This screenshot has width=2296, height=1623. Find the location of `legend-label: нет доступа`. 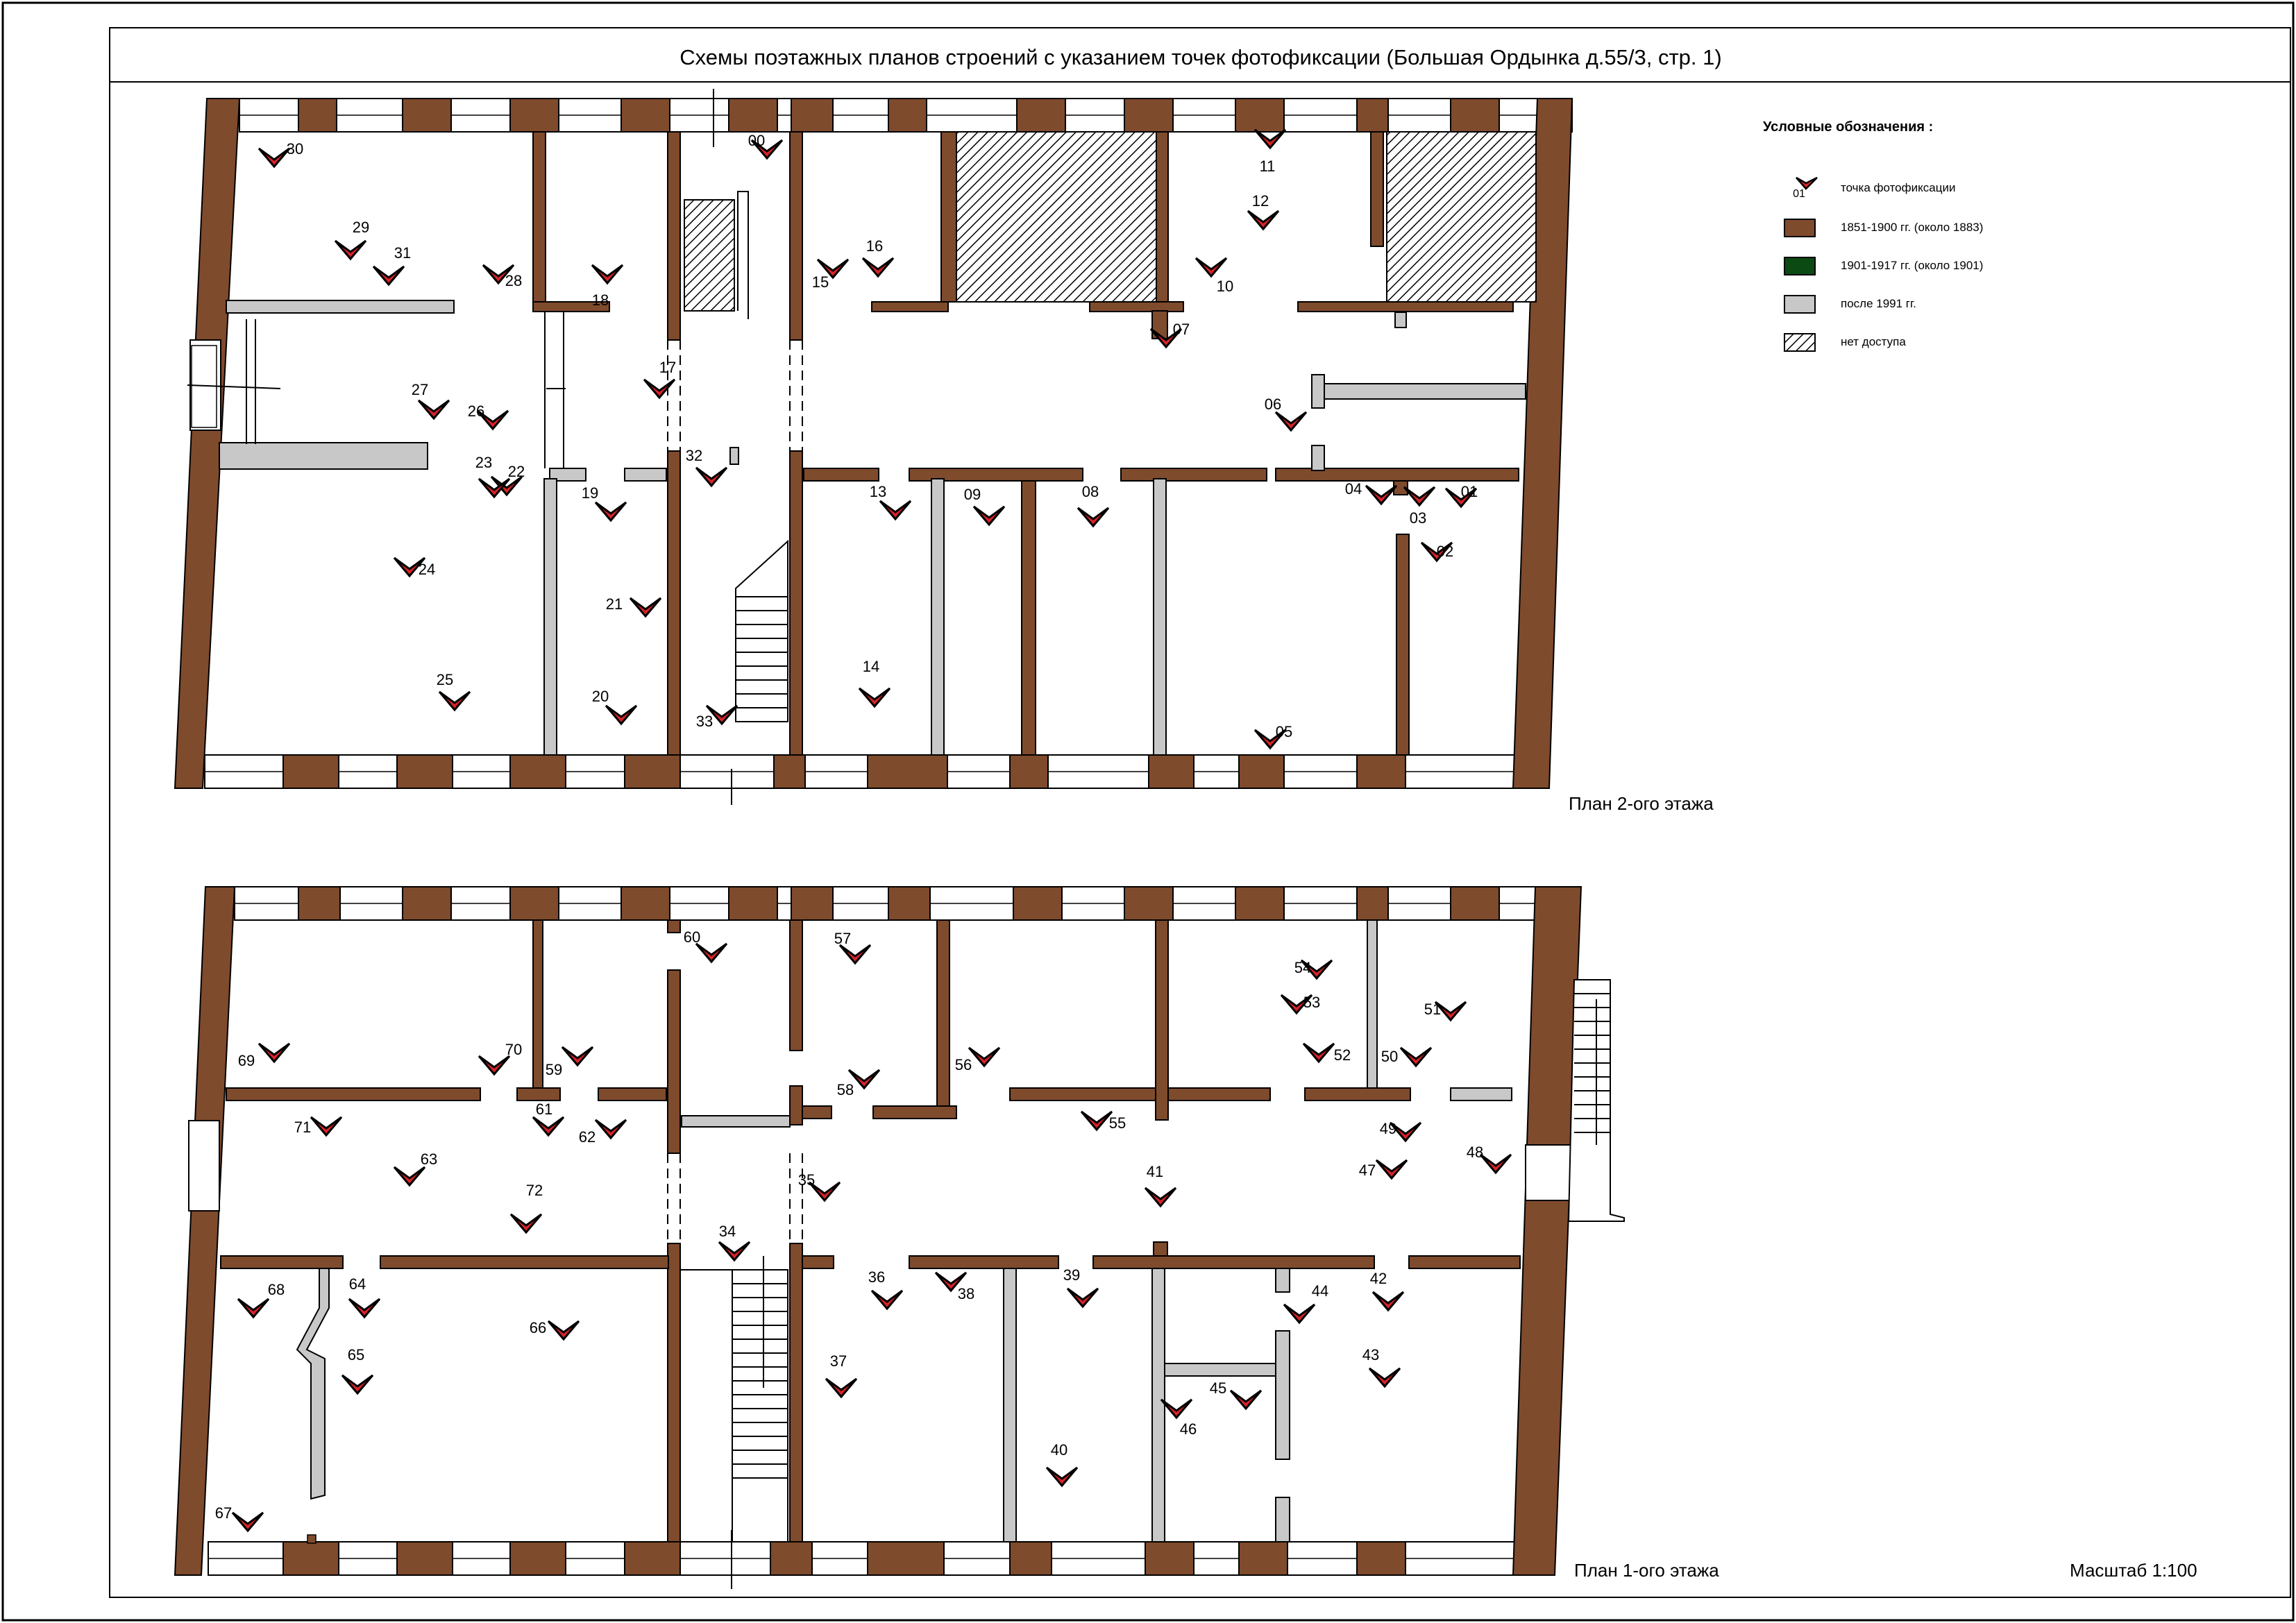

legend-label: нет доступа is located at coordinates (1873, 342).